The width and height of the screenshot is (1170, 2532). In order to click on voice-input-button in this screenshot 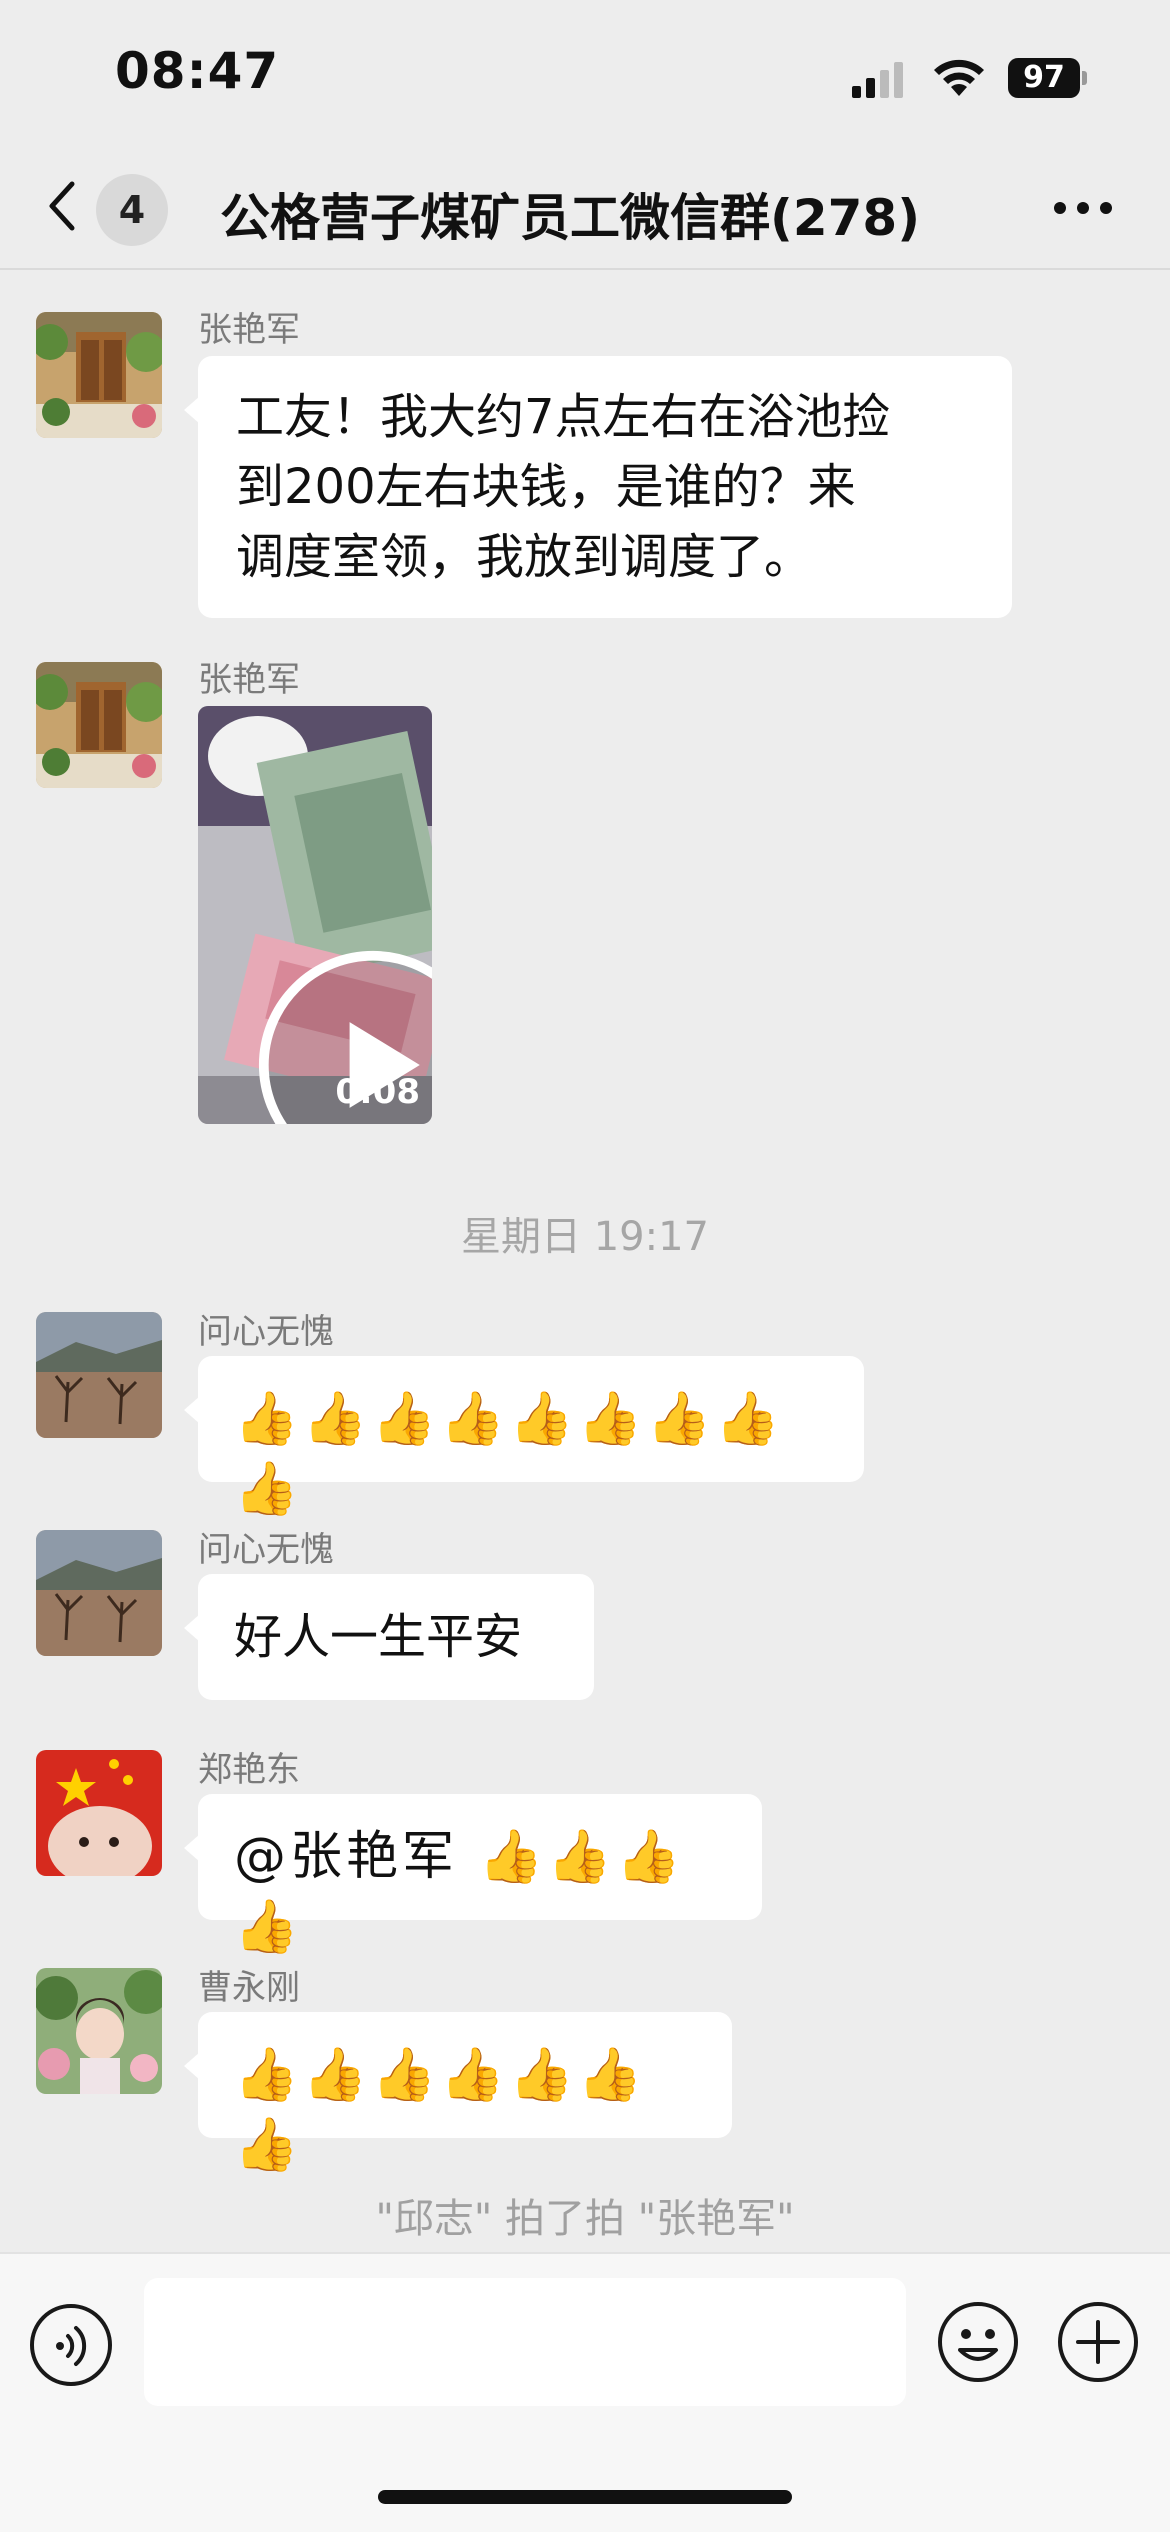, I will do `click(71, 2345)`.